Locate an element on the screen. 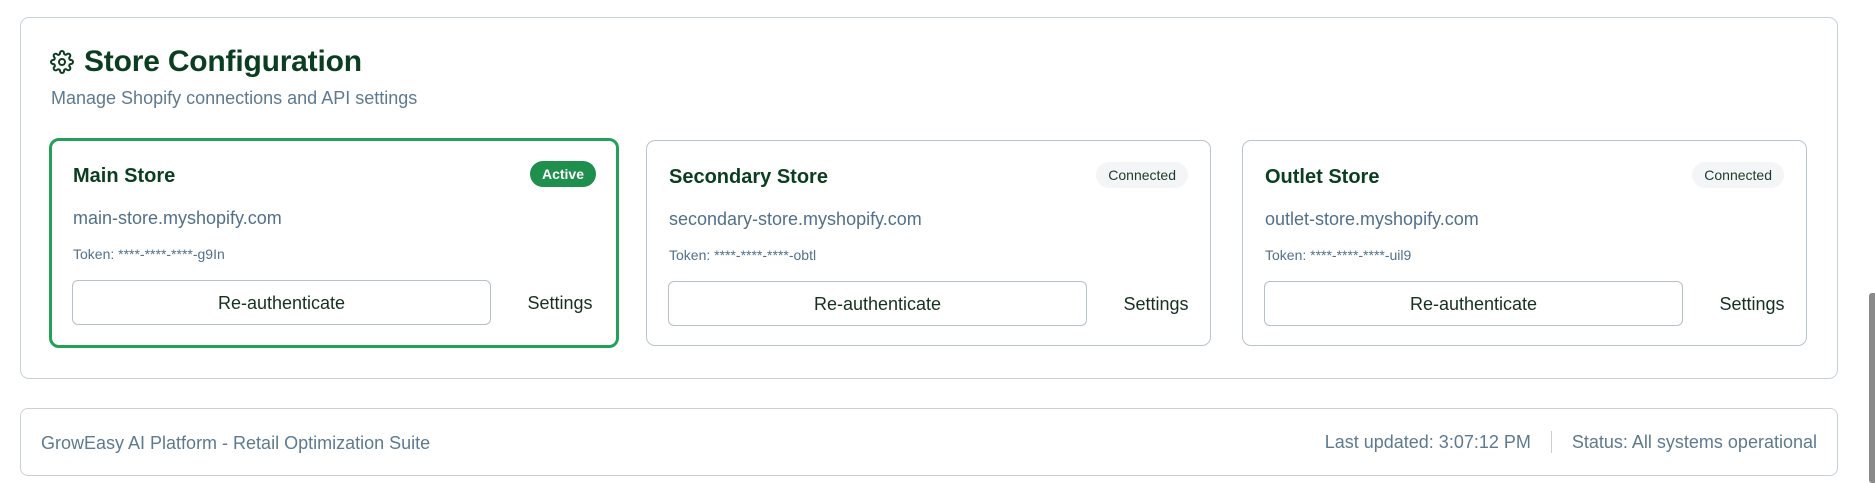 This screenshot has height=483, width=1875. store-token: Token: ****-****-****-obtl is located at coordinates (743, 255).